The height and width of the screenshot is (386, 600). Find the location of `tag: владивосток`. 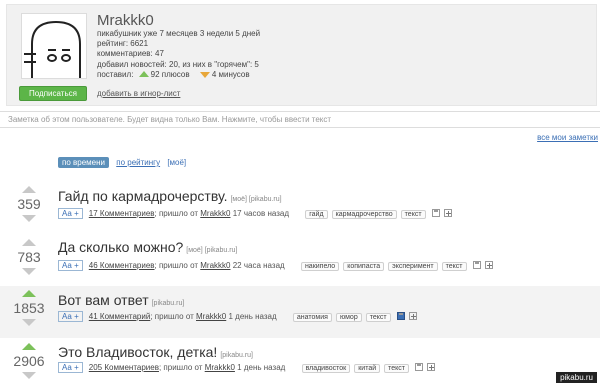

tag: владивосток is located at coordinates (326, 368).